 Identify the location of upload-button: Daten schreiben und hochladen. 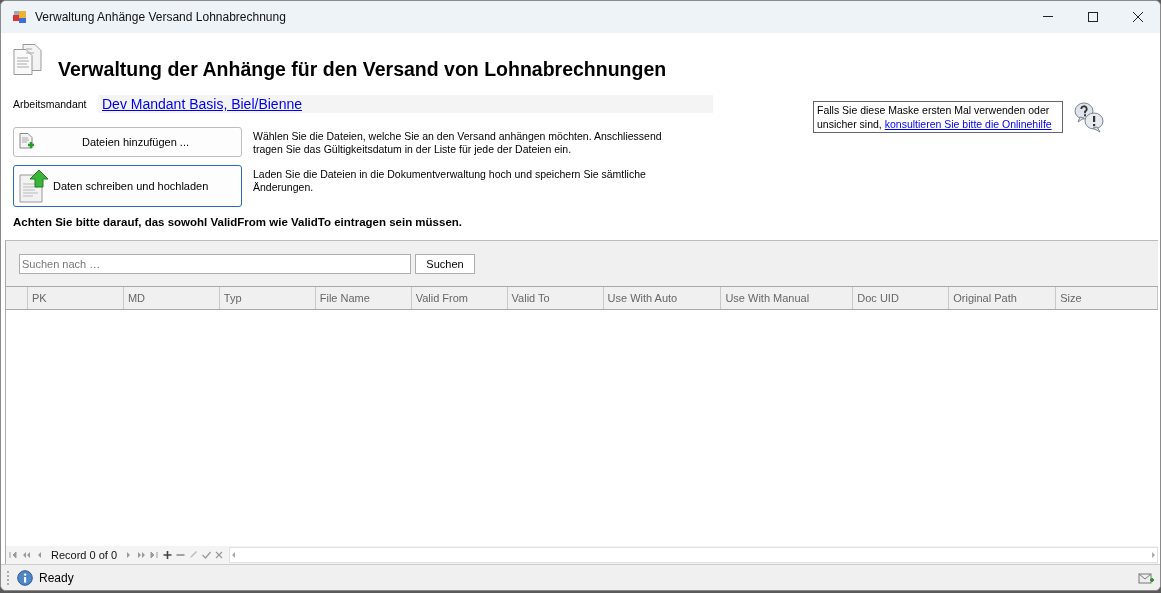
(127, 186).